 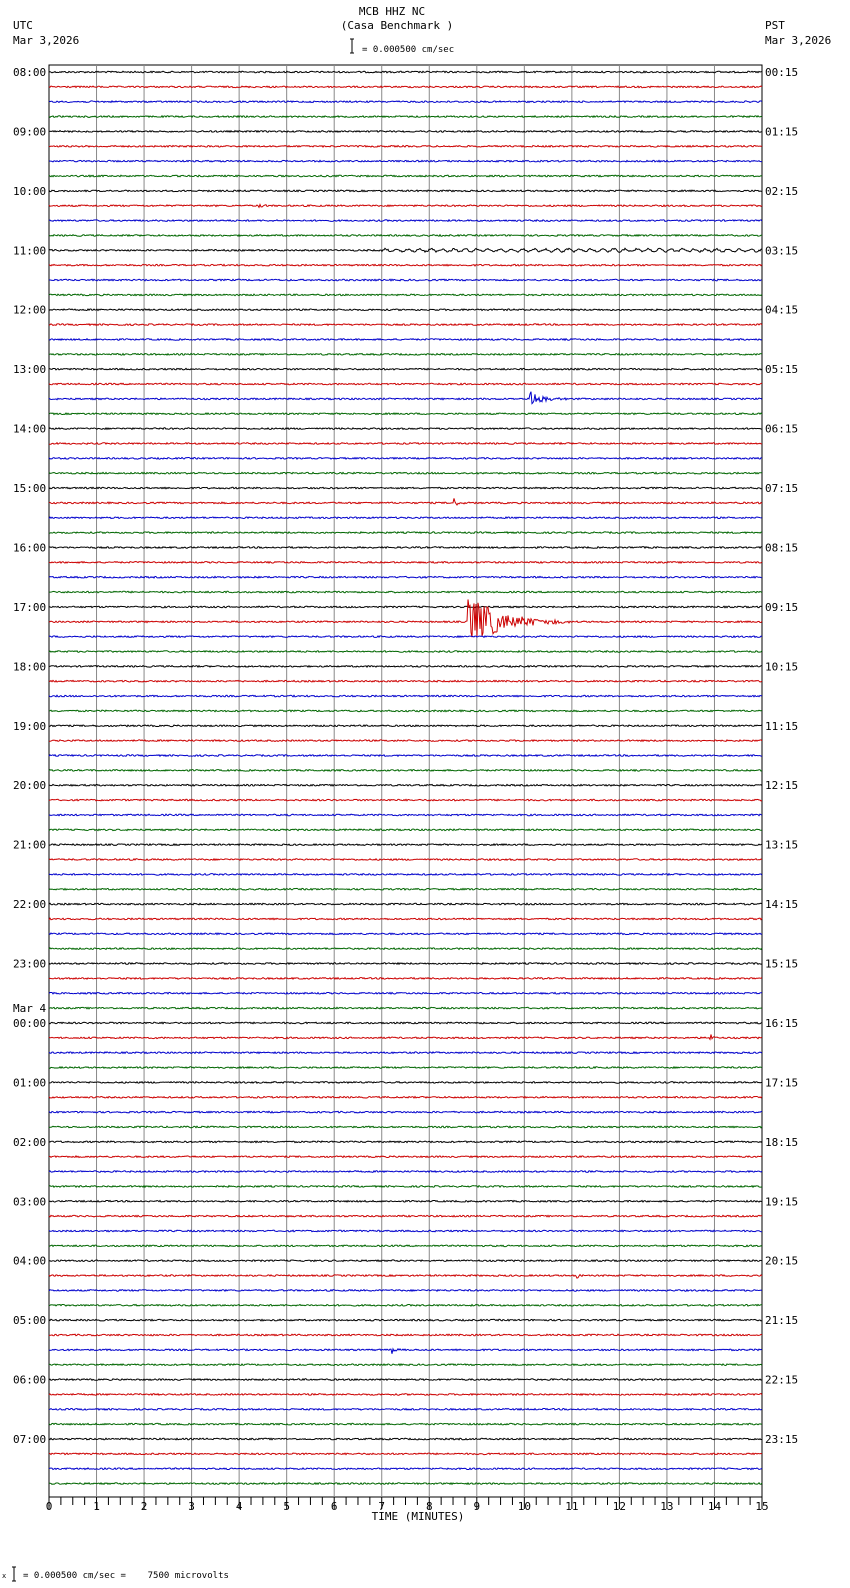 I want to click on x-tick-label: 4, so click(x=239, y=1506).